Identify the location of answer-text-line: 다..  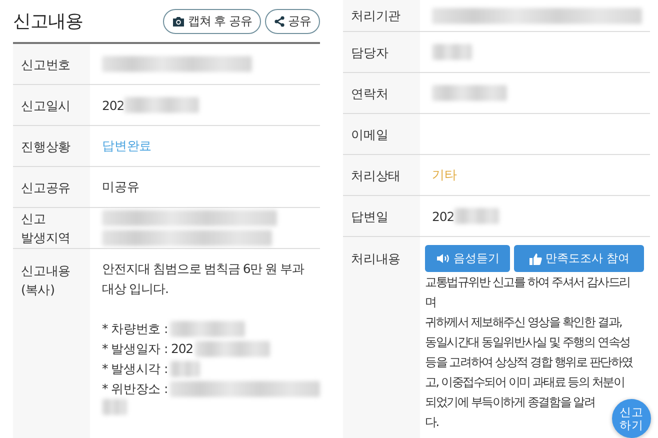
(431, 422).